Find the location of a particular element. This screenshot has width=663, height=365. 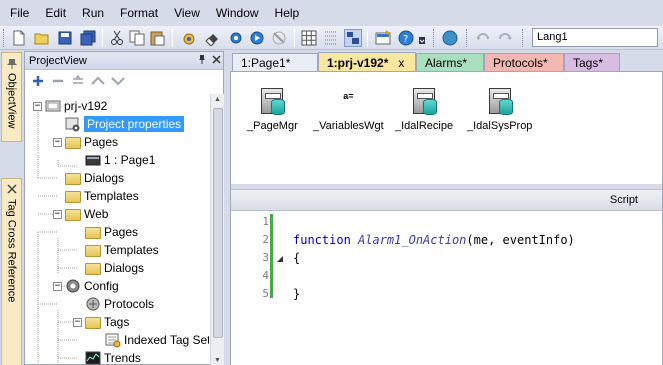

save-all-icon is located at coordinates (88, 38).